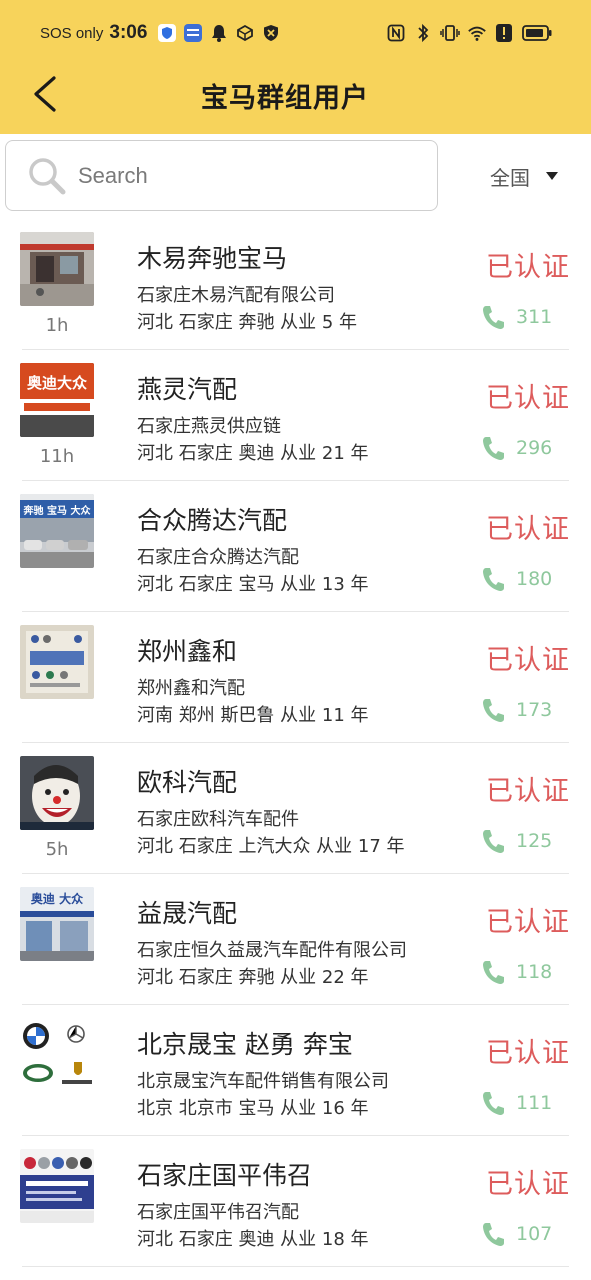 Image resolution: width=591 pixels, height=1280 pixels. Describe the element at coordinates (225, 1175) in the screenshot. I see `user-name: 石家庄国平伟召` at that location.